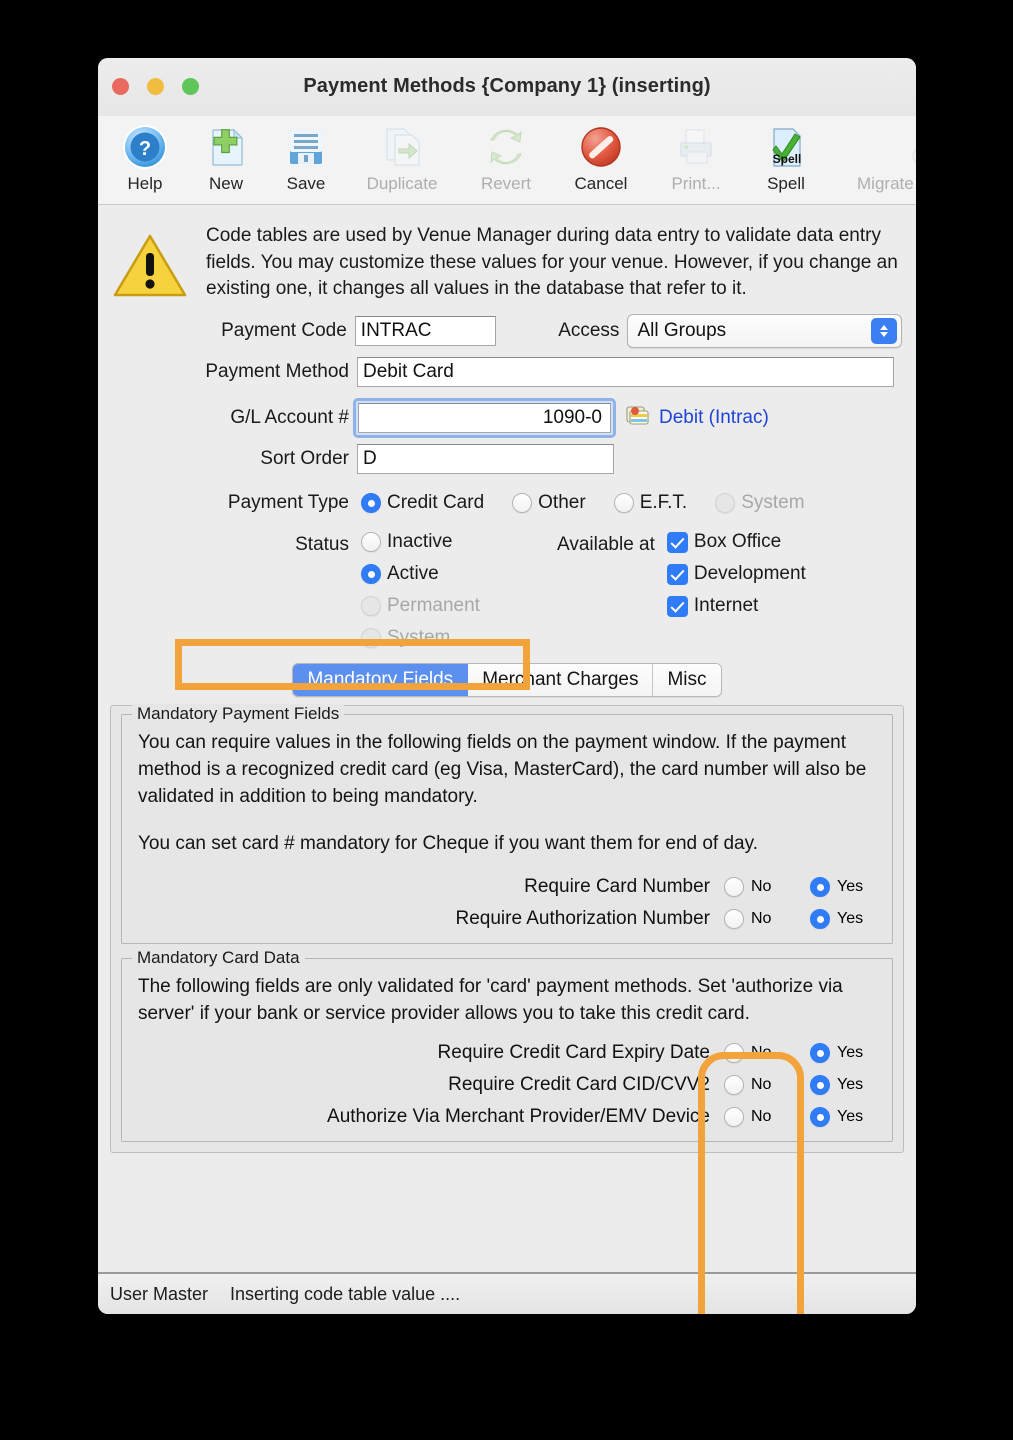  Describe the element at coordinates (145, 156) in the screenshot. I see `help-button: ? Help` at that location.